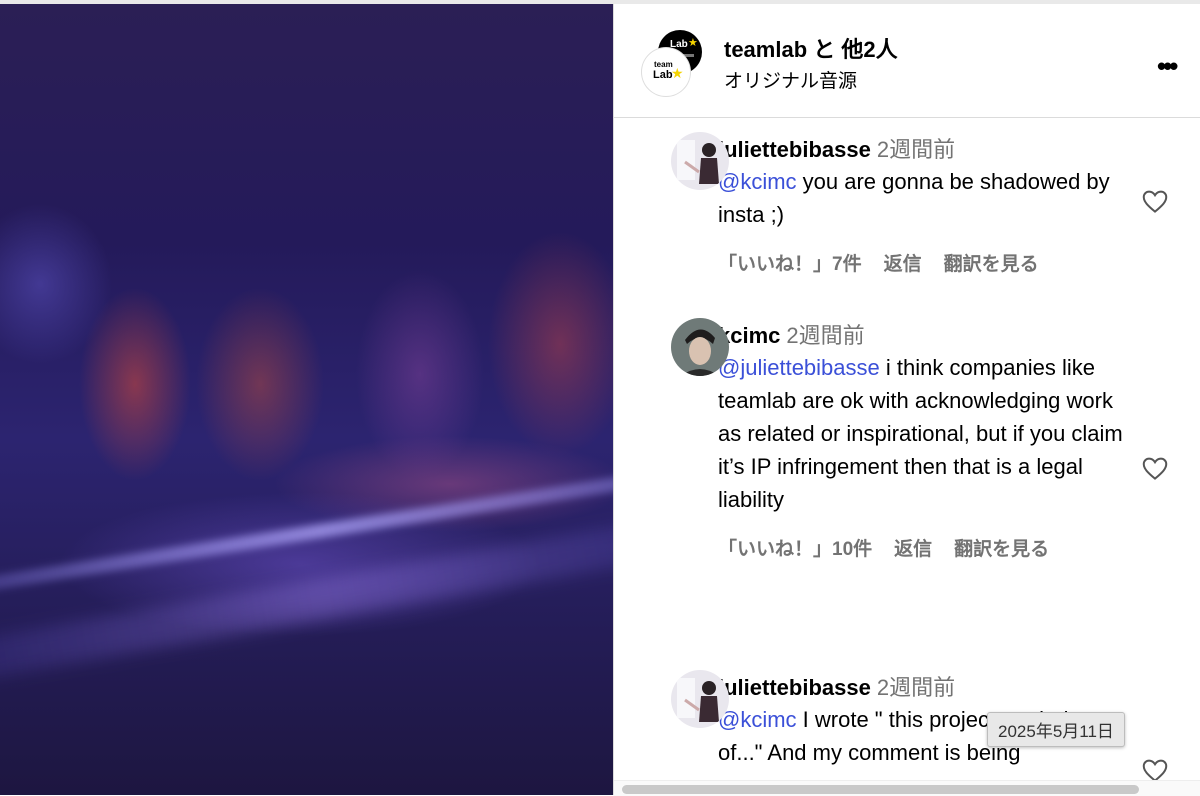 This screenshot has width=1200, height=796. I want to click on comment-actions: 「いいね！」10件 返信 翻訳を見る, so click(928, 547).